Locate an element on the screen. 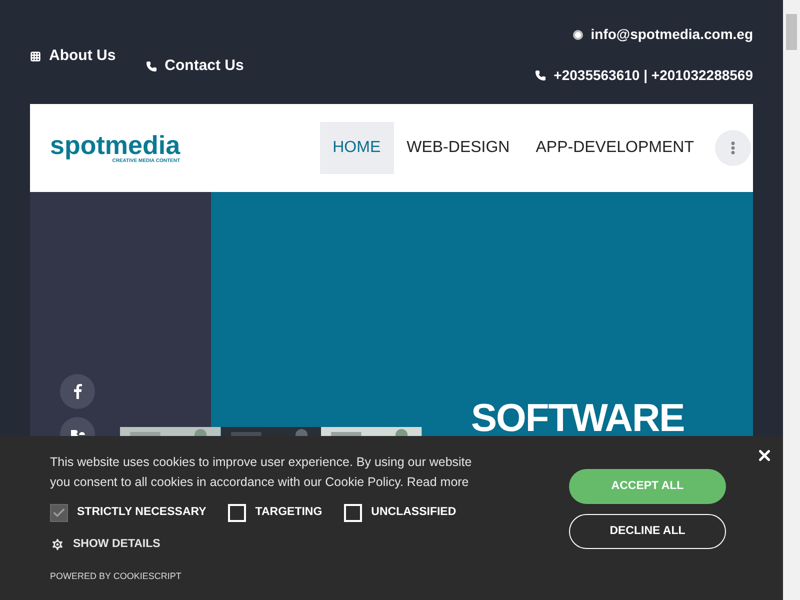 The image size is (800, 600). logo-name: spotmedia is located at coordinates (115, 145).